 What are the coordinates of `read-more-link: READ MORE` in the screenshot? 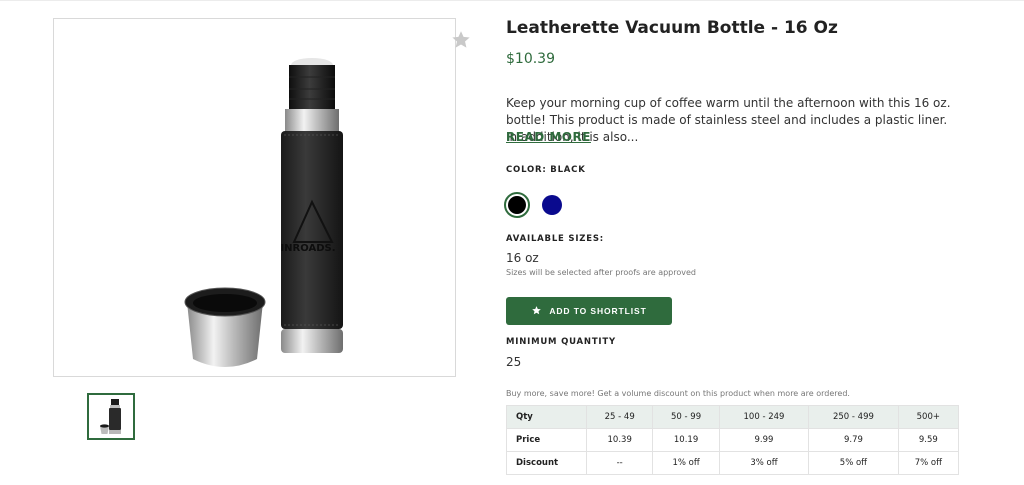 It's located at (548, 137).